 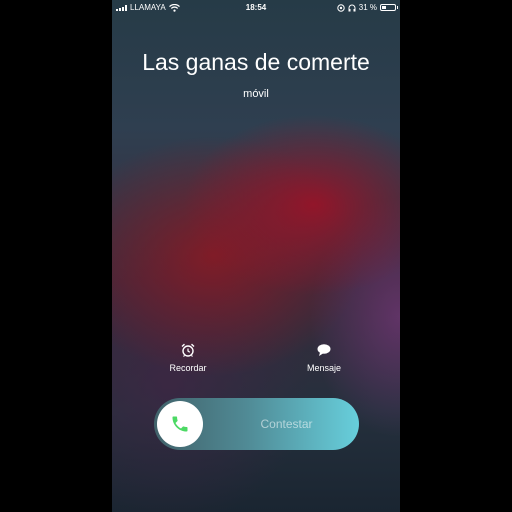 What do you see at coordinates (389, 7) in the screenshot?
I see `battery-icon` at bounding box center [389, 7].